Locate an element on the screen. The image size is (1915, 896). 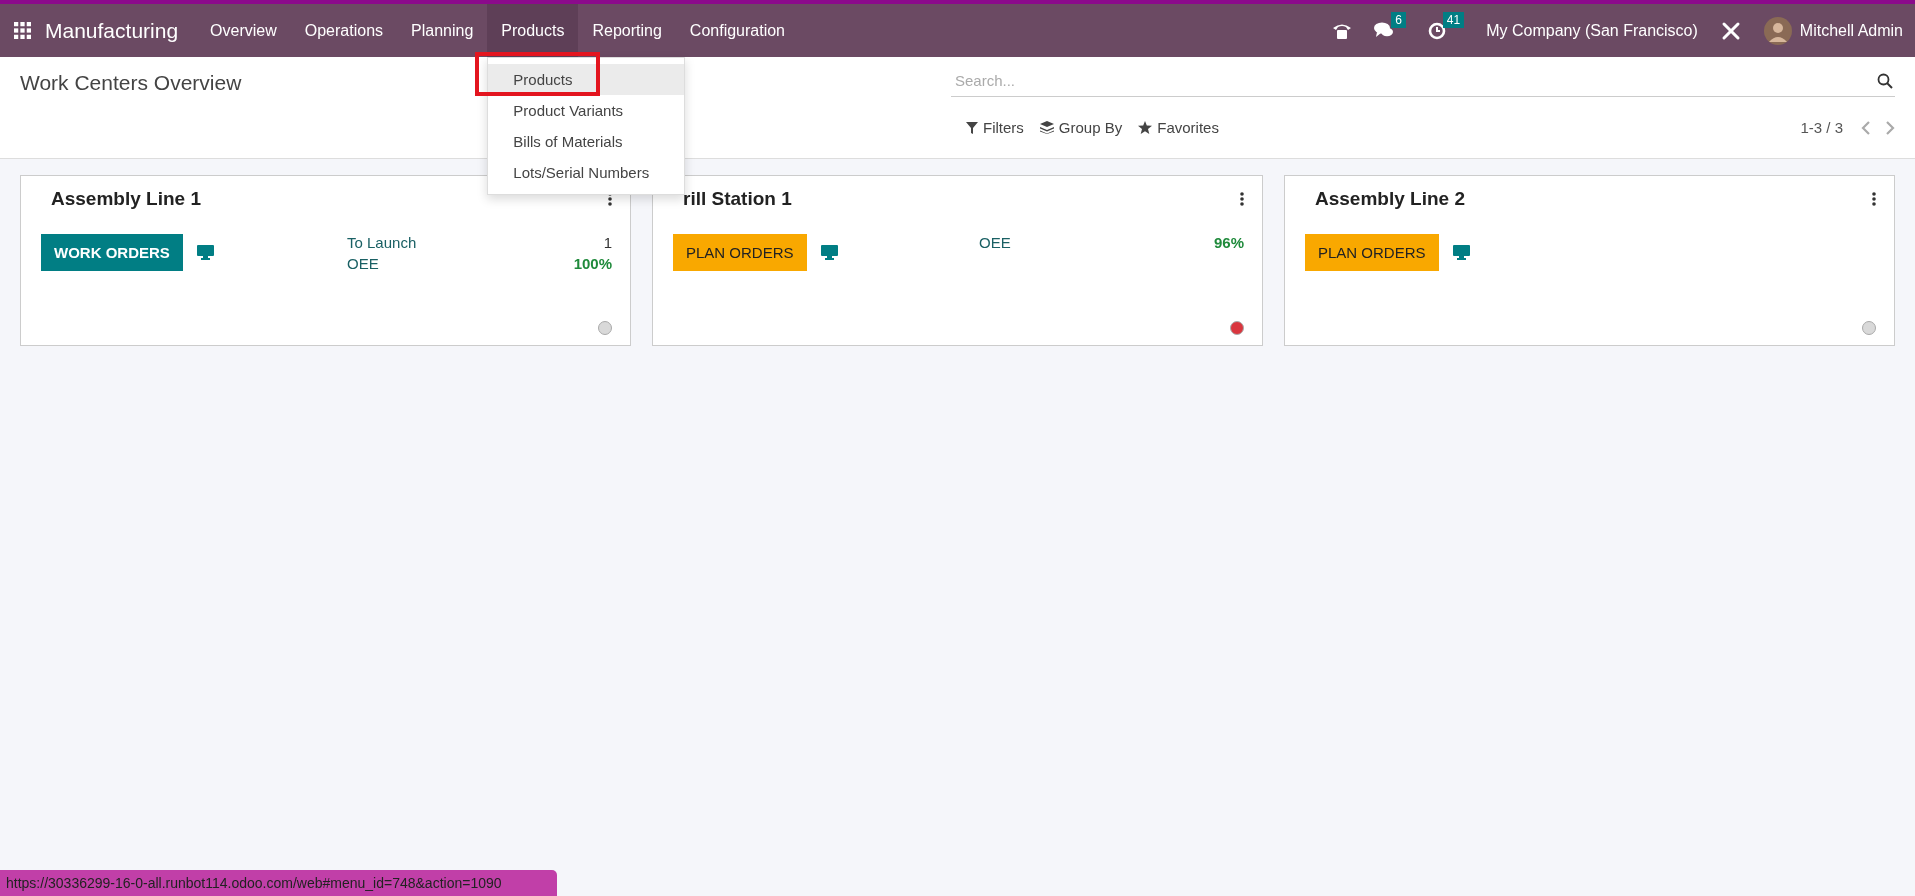
dropdown-item: Product Variants is located at coordinates (586, 110).